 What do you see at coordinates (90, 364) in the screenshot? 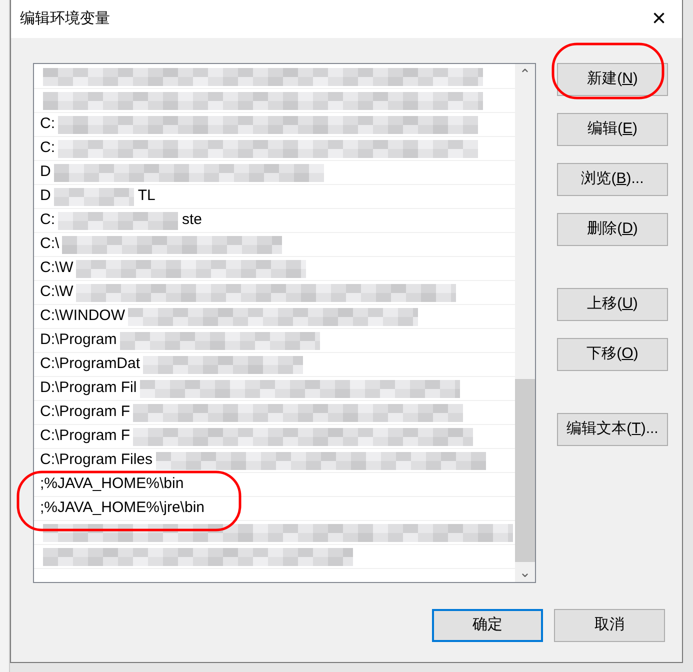
I see `path-text: C:\ProgramDat` at bounding box center [90, 364].